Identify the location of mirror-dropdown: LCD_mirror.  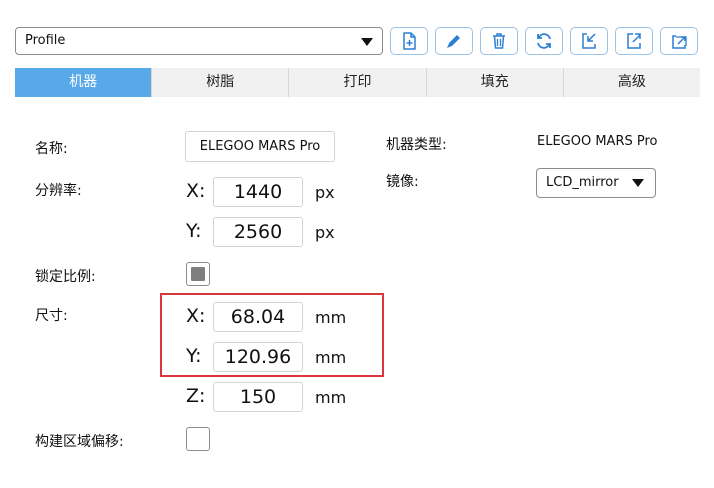
(596, 183).